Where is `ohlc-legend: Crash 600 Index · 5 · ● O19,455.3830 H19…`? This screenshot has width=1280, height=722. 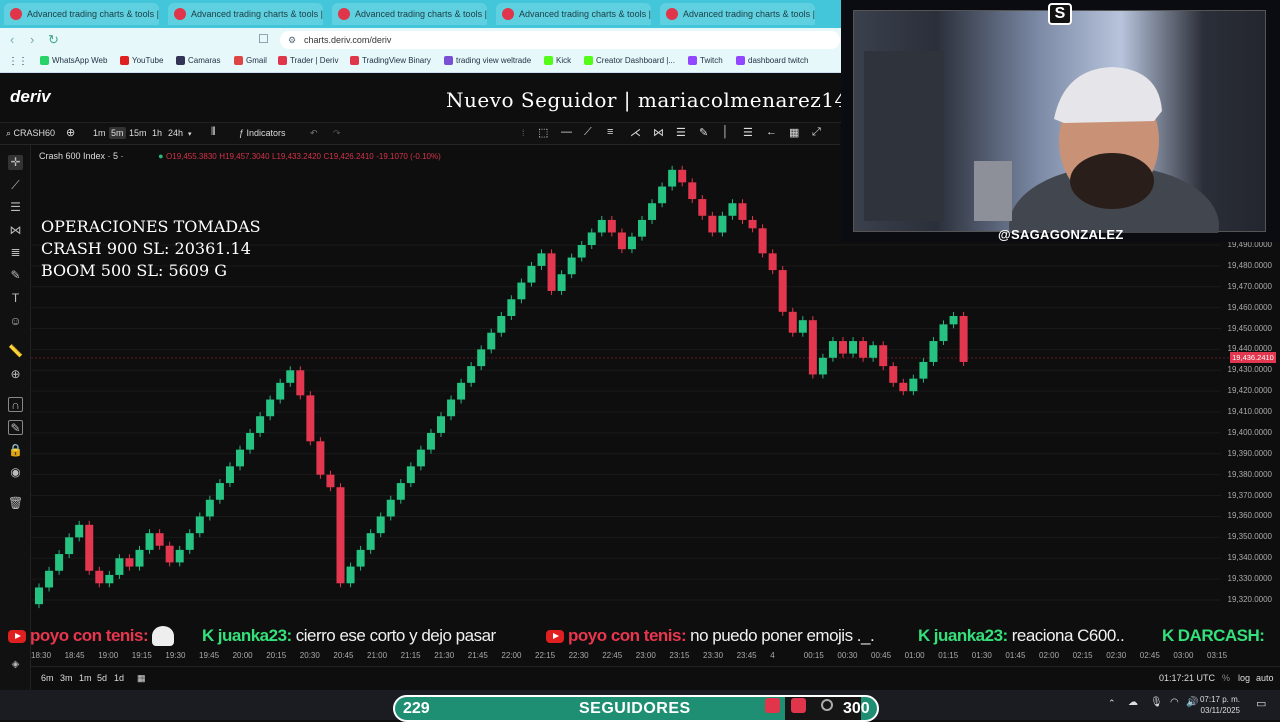
ohlc-legend: Crash 600 Index · 5 · ● O19,455.3830 H19… is located at coordinates (240, 156).